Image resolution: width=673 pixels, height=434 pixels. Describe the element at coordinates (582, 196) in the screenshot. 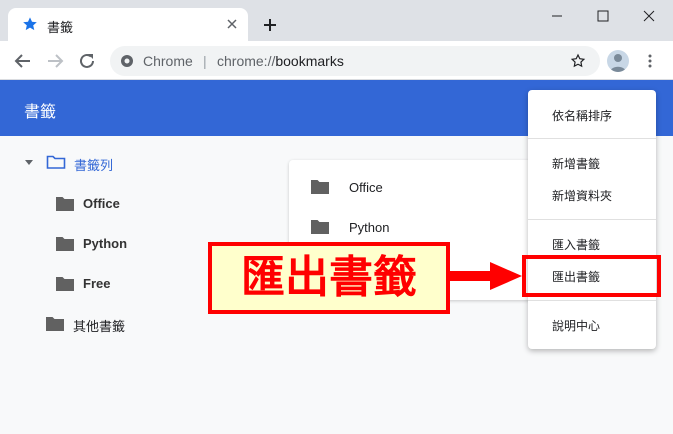

I see `menu-item-label: 新增資料夾` at that location.